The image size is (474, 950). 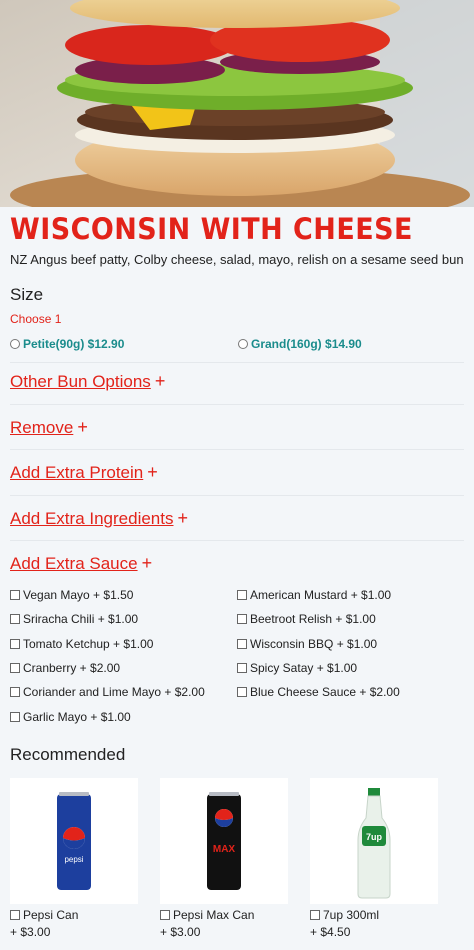 I want to click on sauce-label: Spicy Satay + $1.00, so click(x=304, y=668).